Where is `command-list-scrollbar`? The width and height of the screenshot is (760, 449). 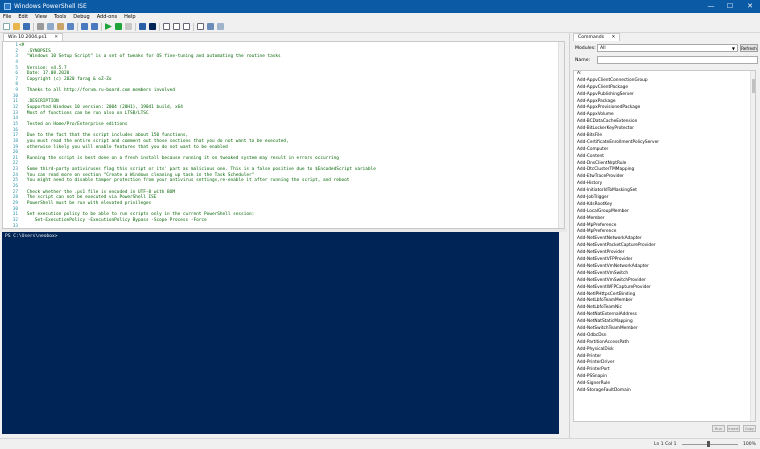
command-list-scrollbar is located at coordinates (752, 246).